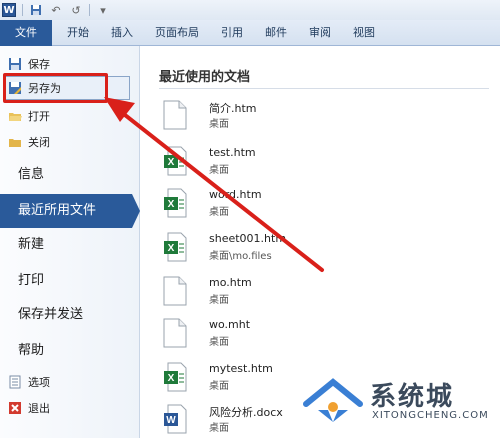 This screenshot has width=500, height=440. Describe the element at coordinates (324, 88) in the screenshot. I see `section-divider` at that location.